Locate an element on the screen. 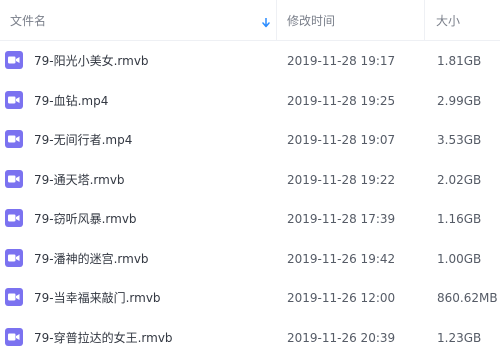 This screenshot has width=500, height=356. file-row: 79-血钻.mp4 2019-11-28 19:25 2.99GB is located at coordinates (250, 101).